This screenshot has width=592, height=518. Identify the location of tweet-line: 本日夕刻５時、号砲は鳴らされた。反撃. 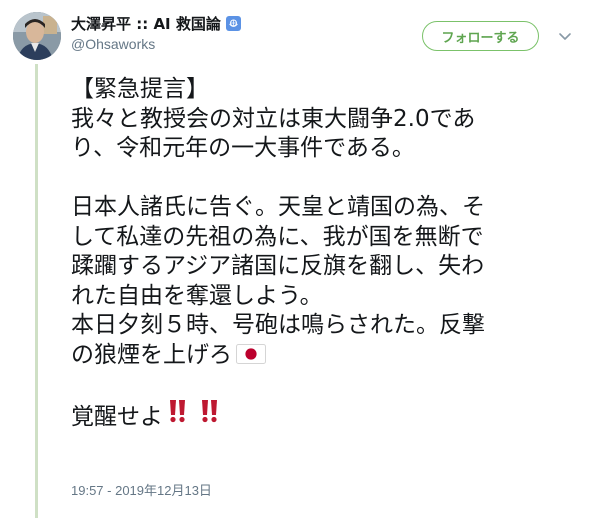
(278, 325).